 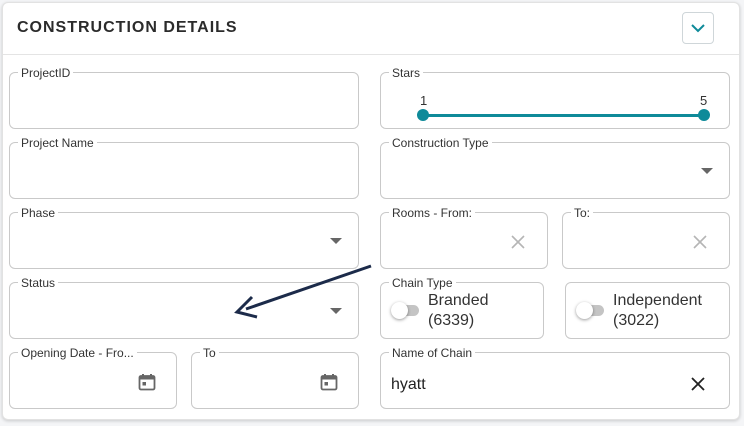 I want to click on rooms-to-input, so click(x=636, y=243).